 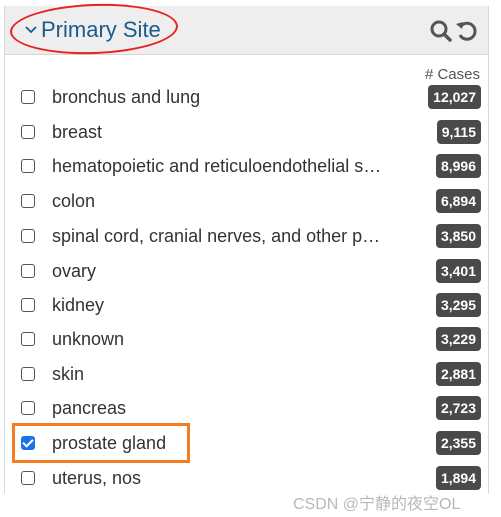 What do you see at coordinates (454, 97) in the screenshot?
I see `case-count-badge: 12,027` at bounding box center [454, 97].